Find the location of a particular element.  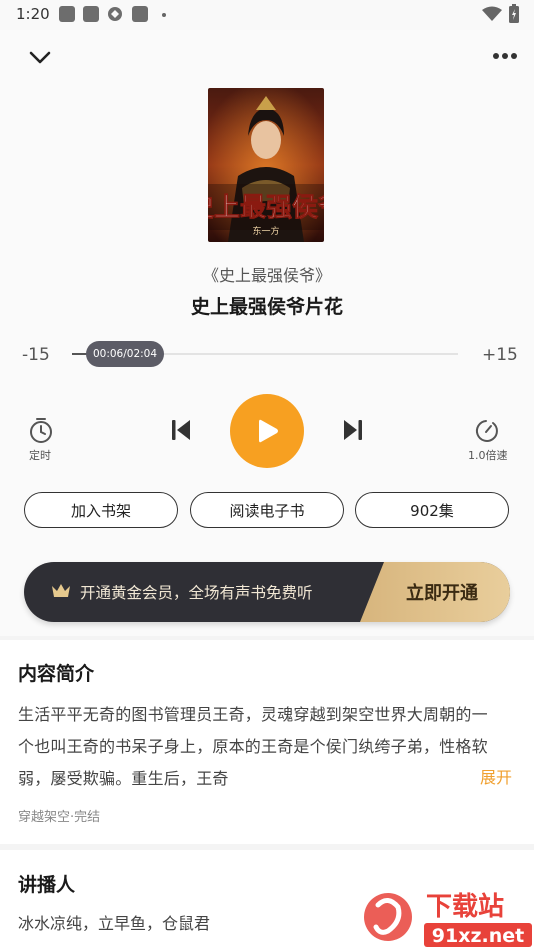

cover-title: 史上最强侯爷 is located at coordinates (266, 208).